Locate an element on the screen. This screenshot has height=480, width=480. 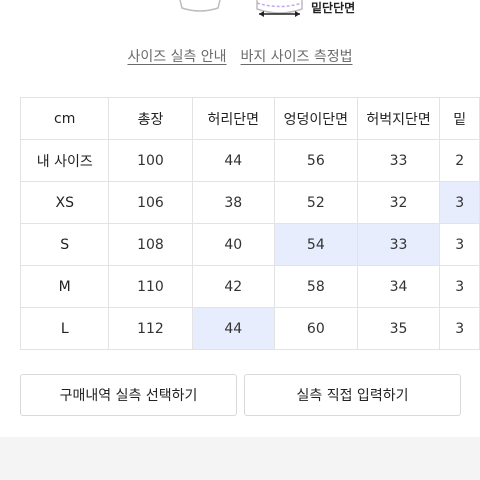
pants-measure-guide-link: 바지 사이즈 측정법 is located at coordinates (297, 57).